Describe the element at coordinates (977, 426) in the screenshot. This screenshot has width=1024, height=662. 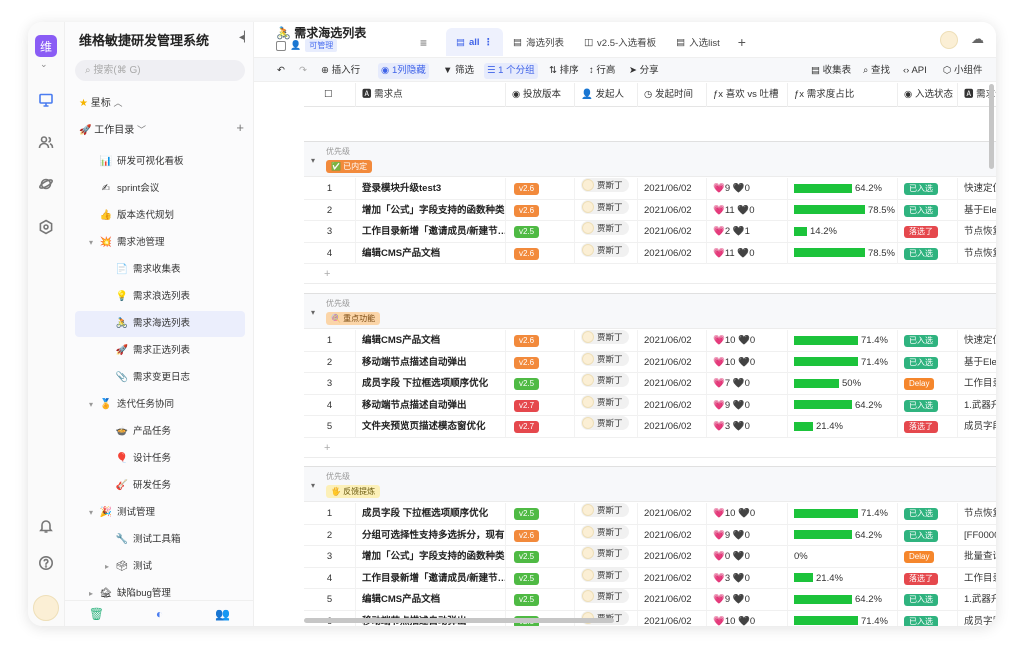
I see `cell-desc: 成员字段 结构` at that location.